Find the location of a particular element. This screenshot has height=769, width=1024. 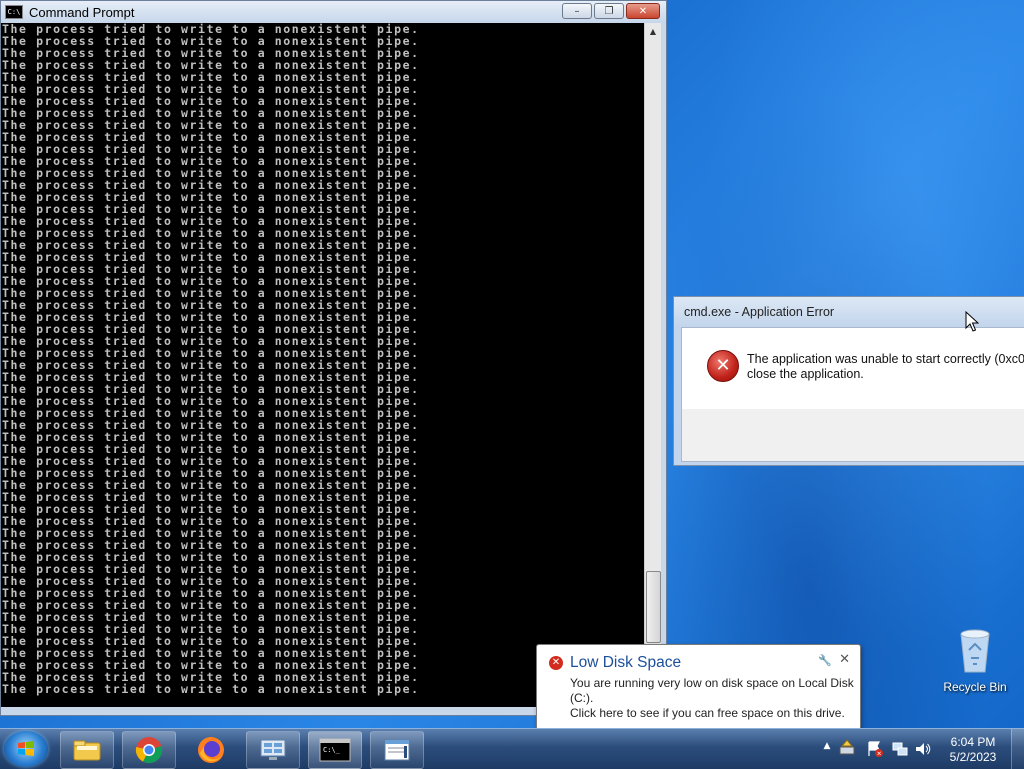

scroll-up-arrow-icon: ▲ is located at coordinates (653, 31).